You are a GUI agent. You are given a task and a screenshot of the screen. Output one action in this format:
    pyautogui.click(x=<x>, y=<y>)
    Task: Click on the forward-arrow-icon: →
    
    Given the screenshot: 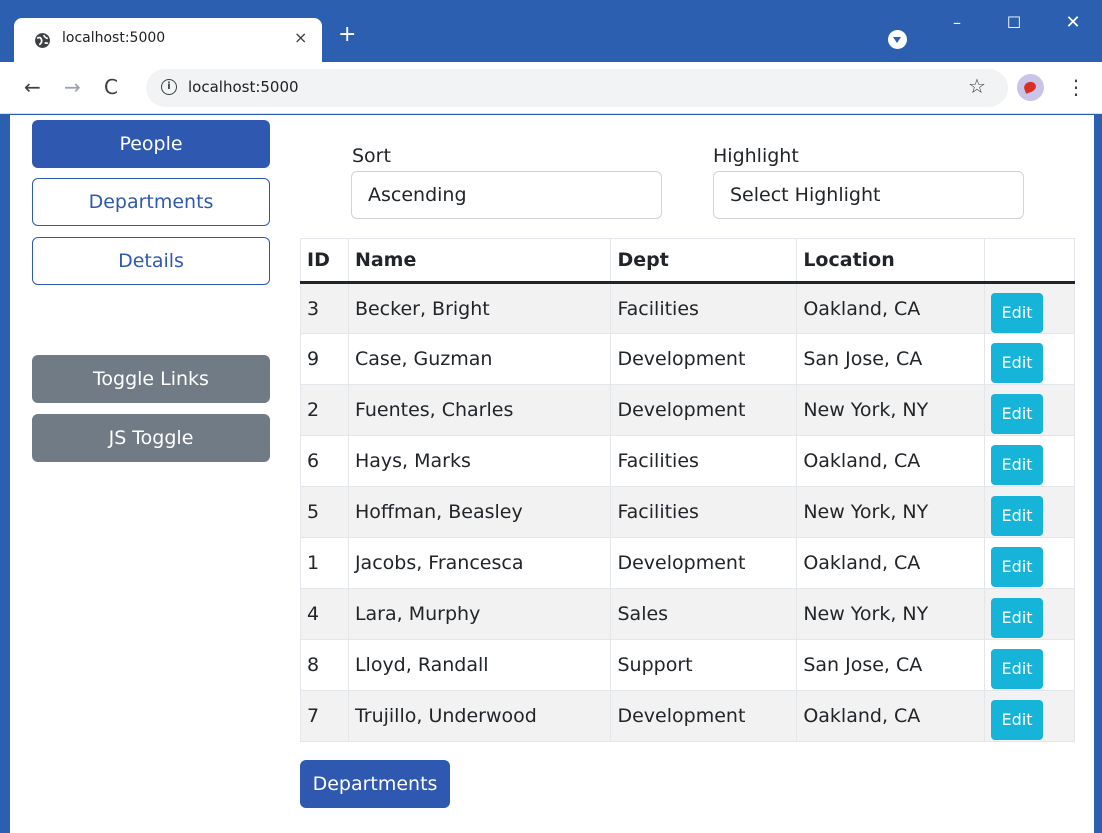 What is the action you would take?
    pyautogui.click(x=72, y=87)
    